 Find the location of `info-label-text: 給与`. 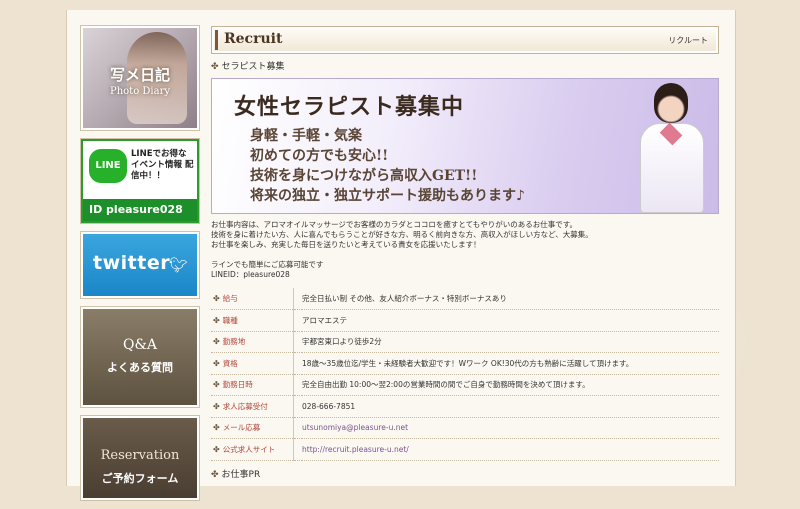

info-label-text: 給与 is located at coordinates (230, 298).